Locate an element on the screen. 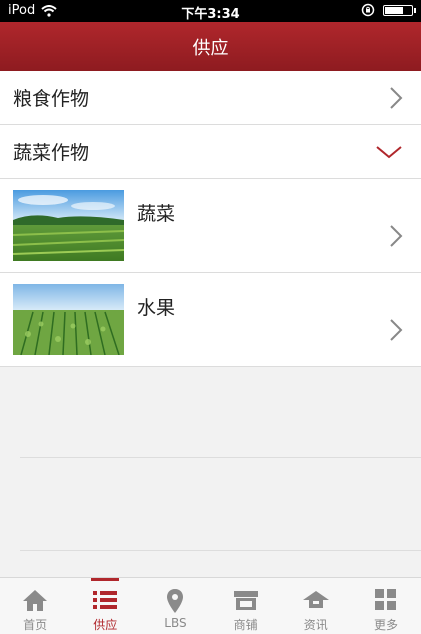  bottom-tab-bar: 首页 供应 LBS 商铺 资讯 更多 is located at coordinates (210, 605).